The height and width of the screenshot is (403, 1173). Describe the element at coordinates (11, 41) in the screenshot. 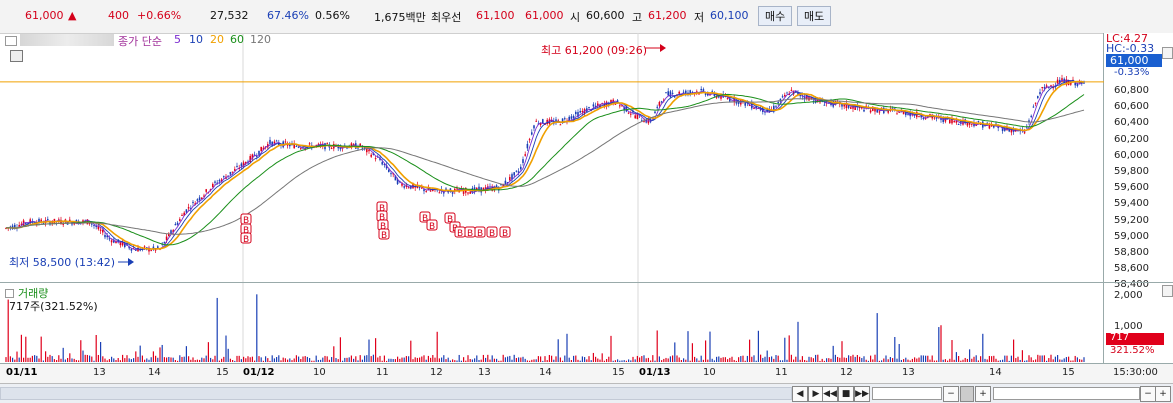

I see `chart-settings-icon` at that location.